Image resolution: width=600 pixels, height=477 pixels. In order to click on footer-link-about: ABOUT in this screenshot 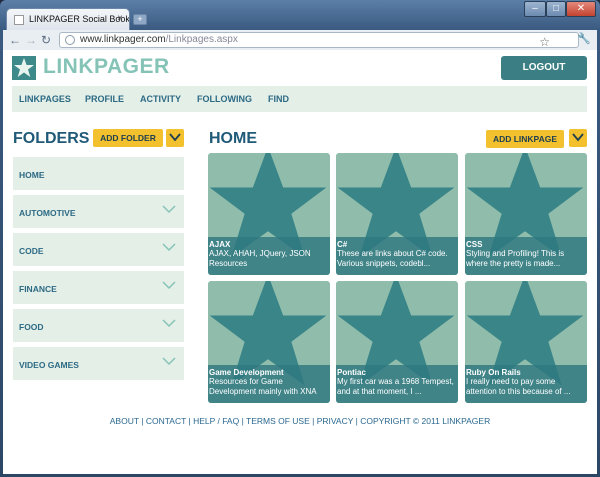, I will do `click(124, 421)`.